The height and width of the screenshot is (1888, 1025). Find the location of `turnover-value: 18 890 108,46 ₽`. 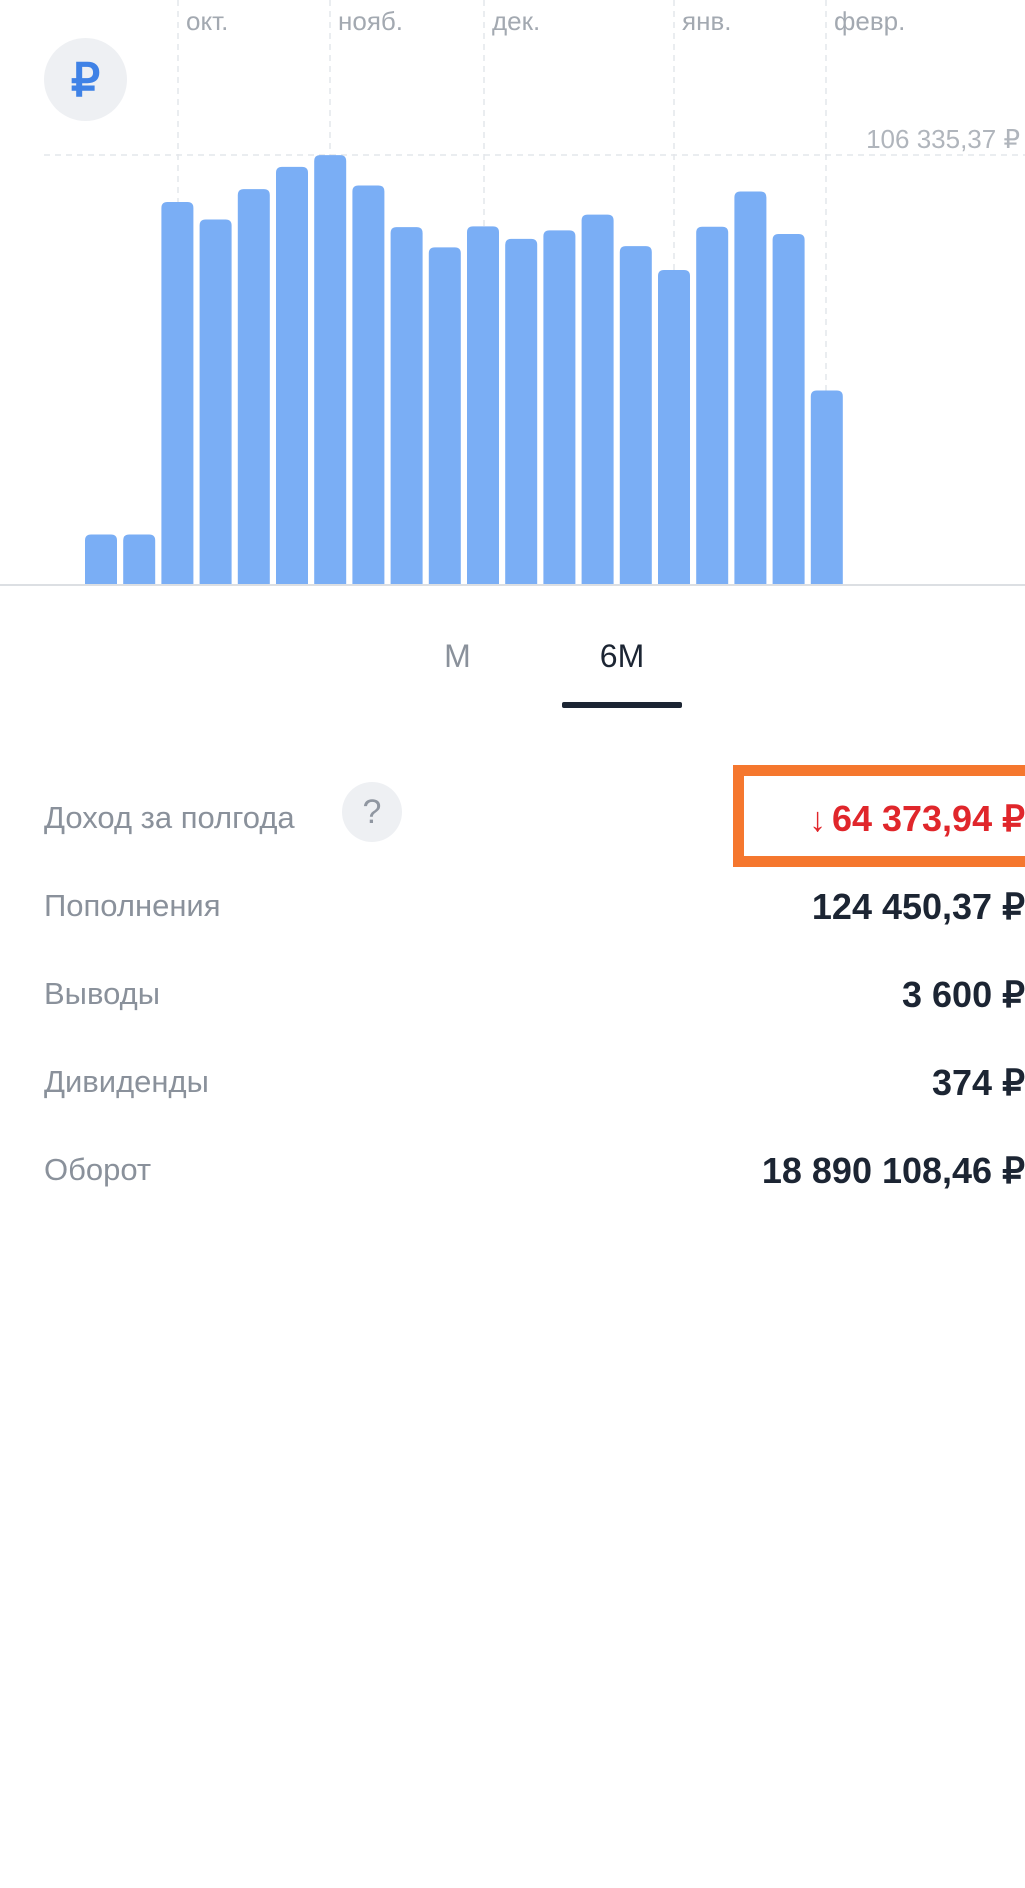

turnover-value: 18 890 108,46 ₽ is located at coordinates (893, 1170).